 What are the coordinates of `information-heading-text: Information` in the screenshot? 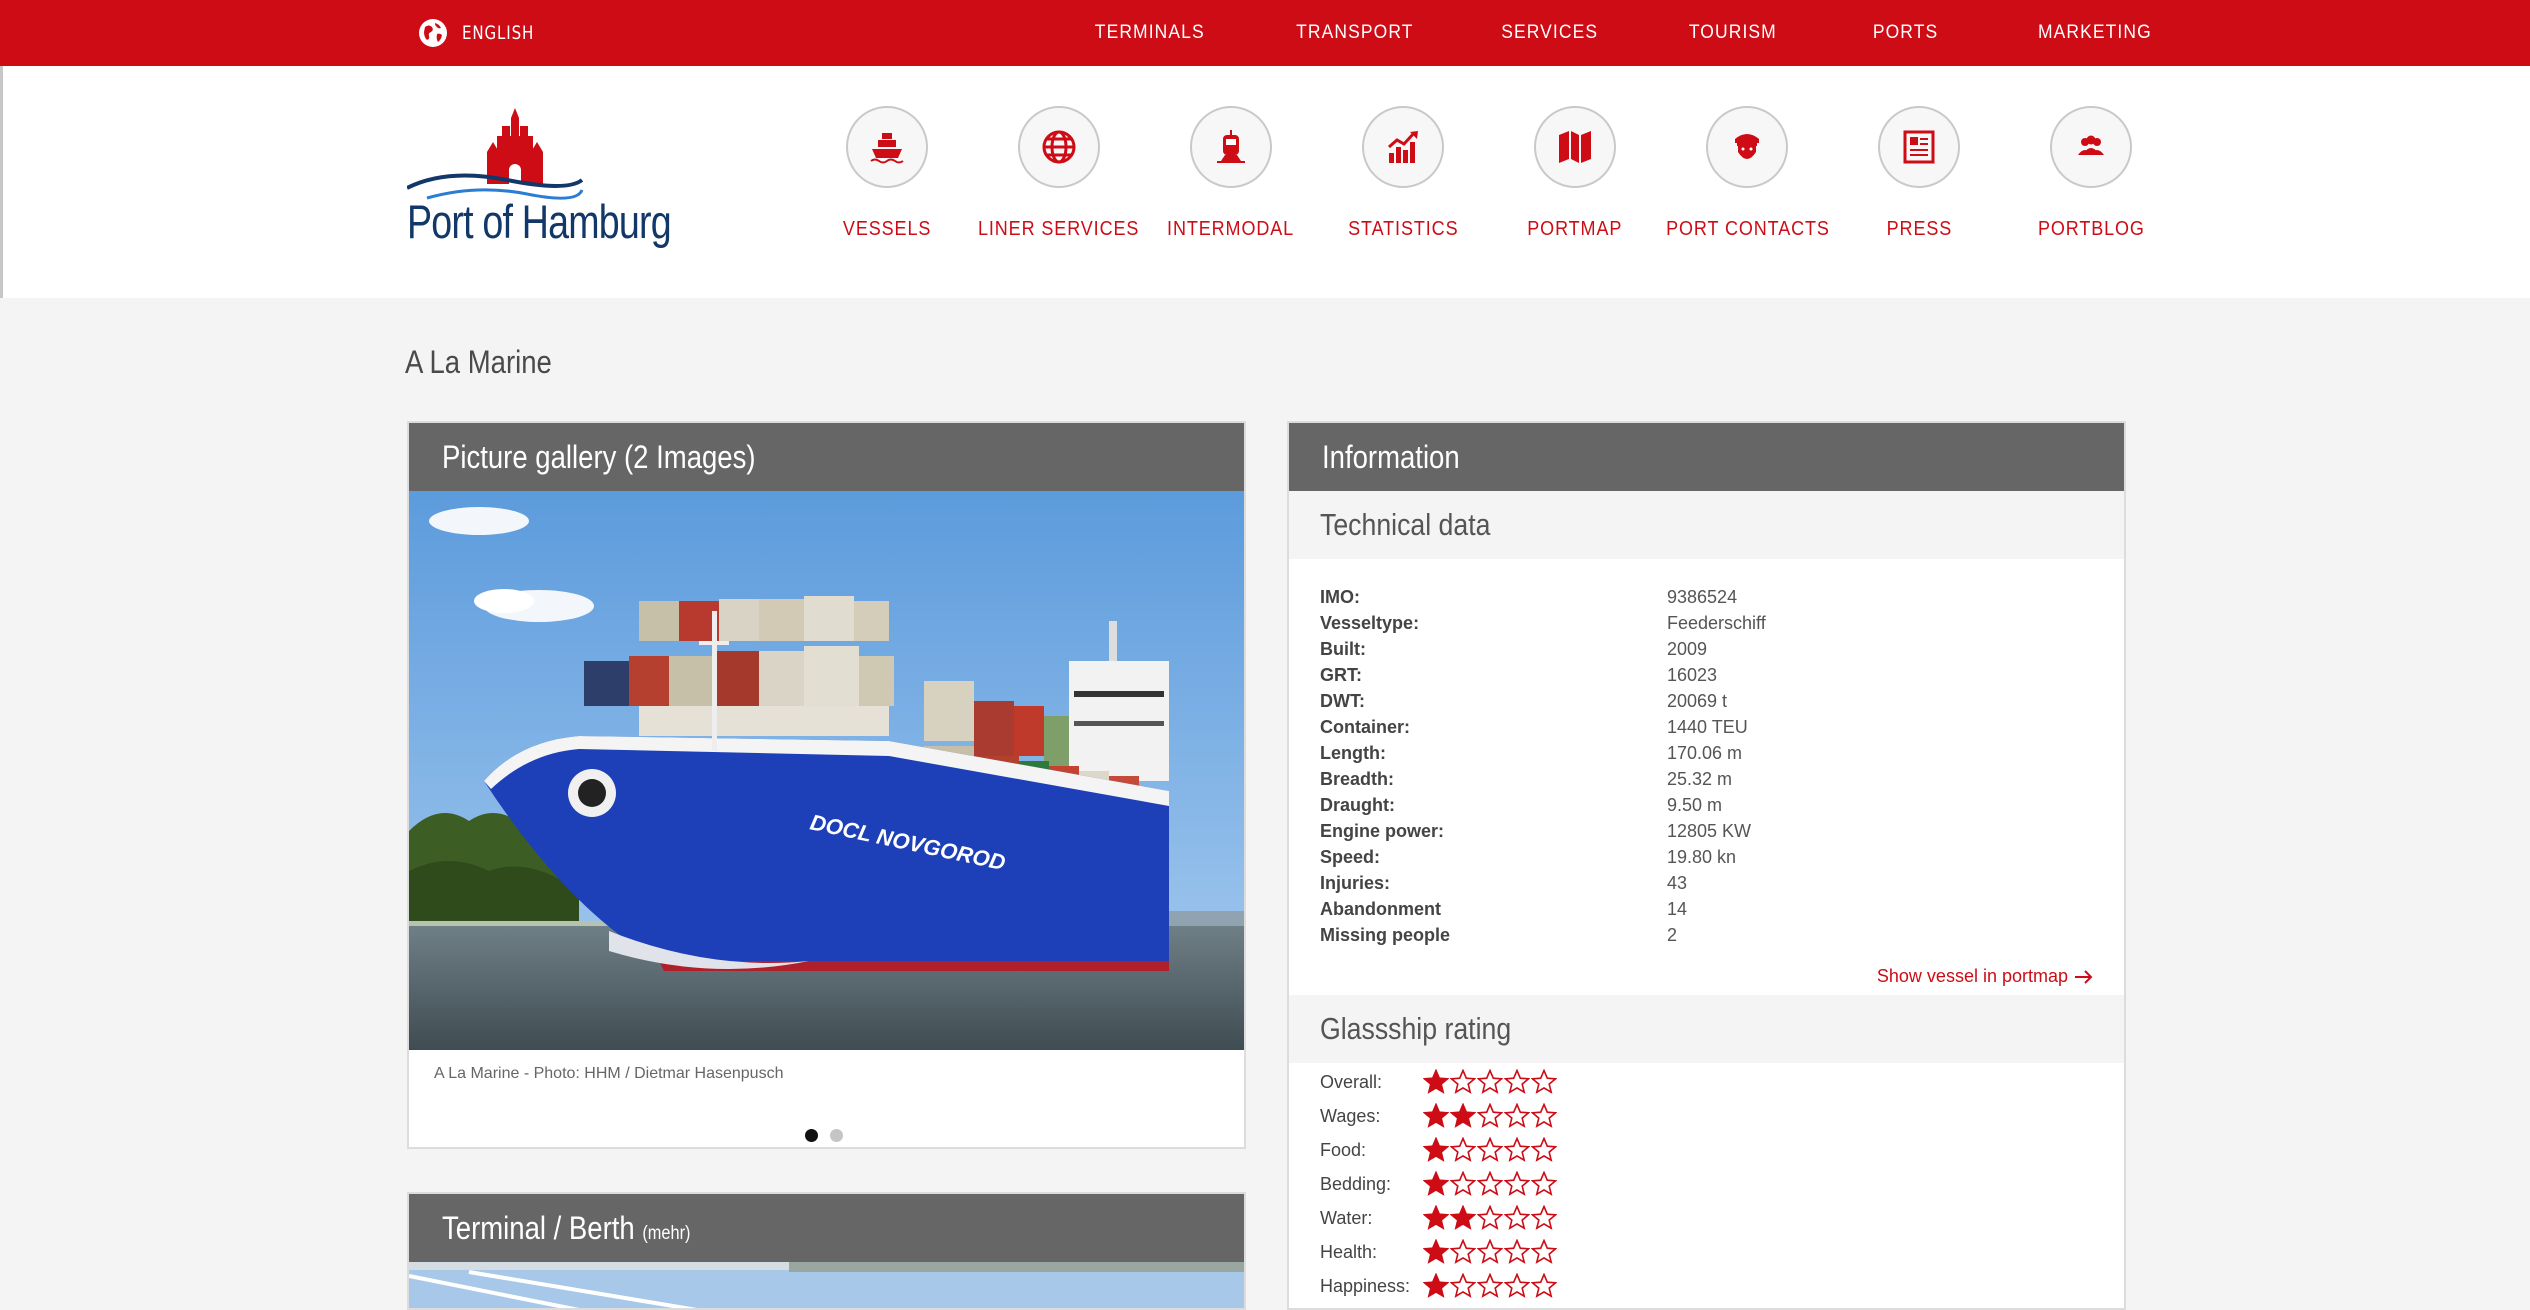 It's located at (1391, 457).